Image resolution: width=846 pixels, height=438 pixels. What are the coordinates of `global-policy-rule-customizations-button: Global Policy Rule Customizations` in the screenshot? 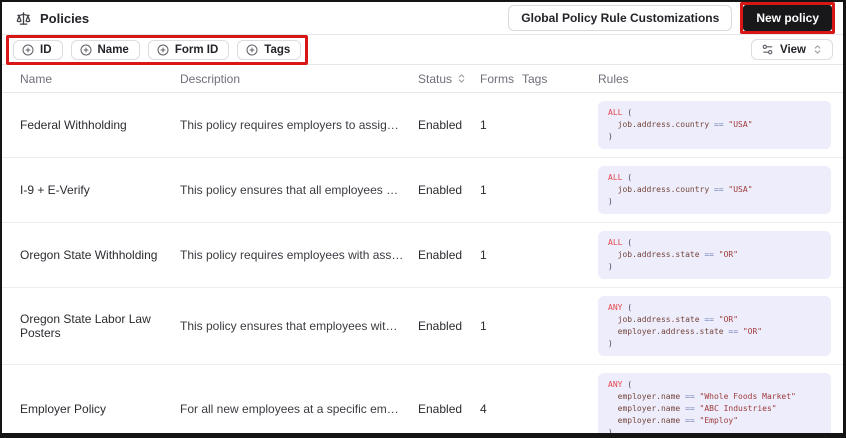 It's located at (620, 18).